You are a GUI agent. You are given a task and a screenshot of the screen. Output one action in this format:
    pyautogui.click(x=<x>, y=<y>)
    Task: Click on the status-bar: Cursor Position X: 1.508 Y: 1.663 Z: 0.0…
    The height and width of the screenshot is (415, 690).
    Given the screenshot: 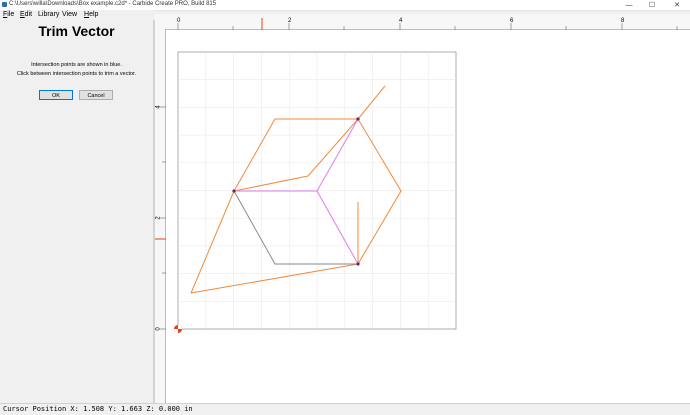 What is the action you would take?
    pyautogui.click(x=345, y=409)
    